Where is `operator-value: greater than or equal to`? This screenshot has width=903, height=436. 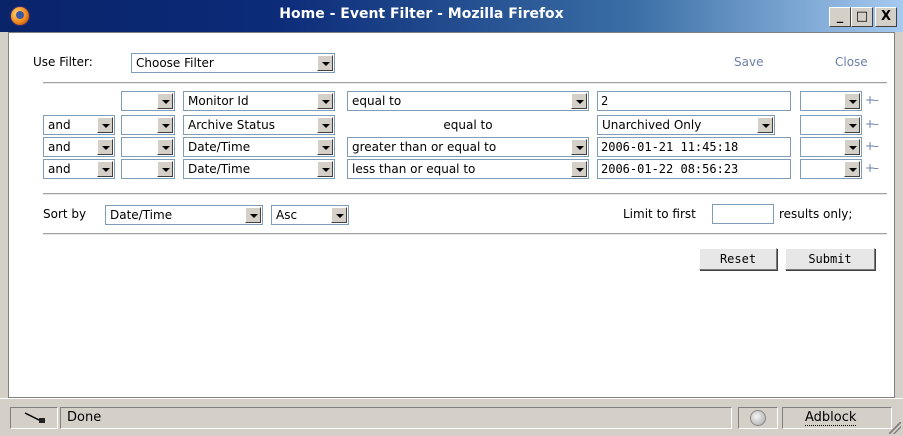
operator-value: greater than or equal to is located at coordinates (424, 147).